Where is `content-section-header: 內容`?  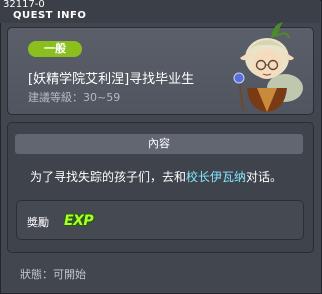
content-section-header: 內容 is located at coordinates (159, 144).